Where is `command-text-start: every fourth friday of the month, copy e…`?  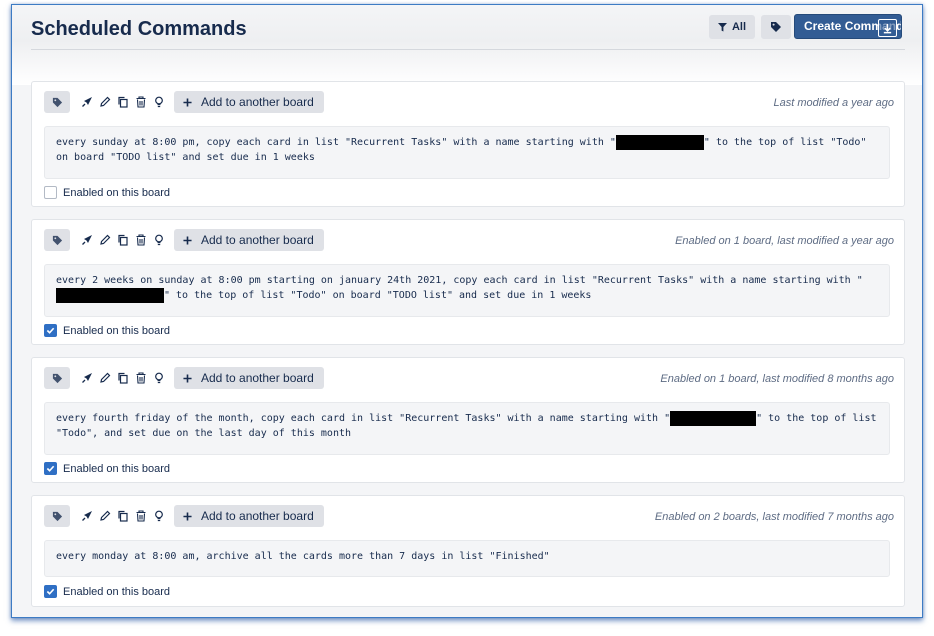
command-text-start: every fourth friday of the month, copy e… is located at coordinates (363, 418).